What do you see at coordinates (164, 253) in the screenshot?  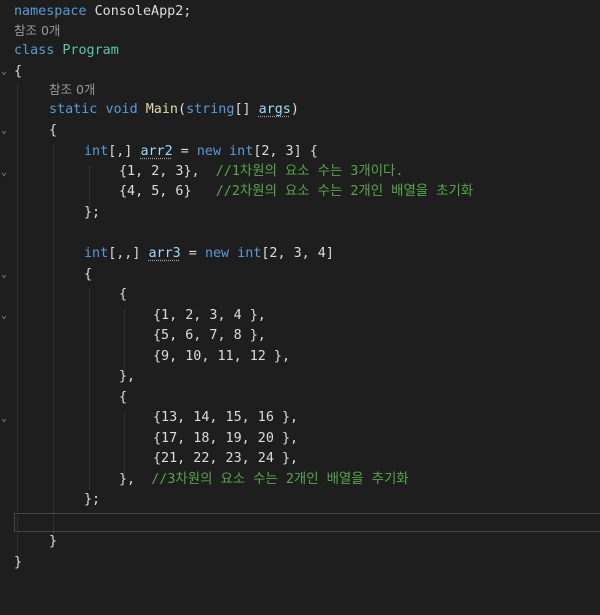 I see `variable-name: arr3` at bounding box center [164, 253].